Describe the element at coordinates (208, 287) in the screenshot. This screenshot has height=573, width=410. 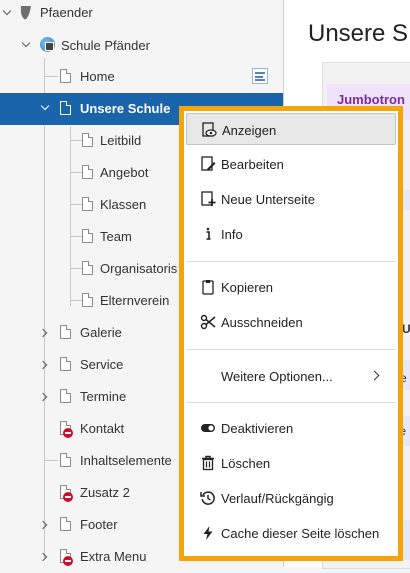
I see `clipboard-icon` at that location.